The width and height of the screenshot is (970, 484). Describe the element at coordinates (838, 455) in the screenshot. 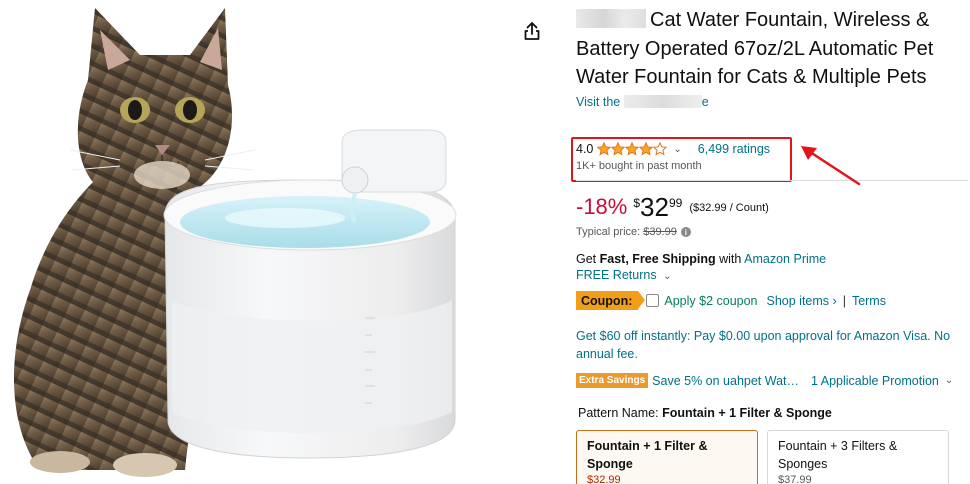

I see `pattern-option-name: Fountain + 3 Filters & Sponges` at that location.